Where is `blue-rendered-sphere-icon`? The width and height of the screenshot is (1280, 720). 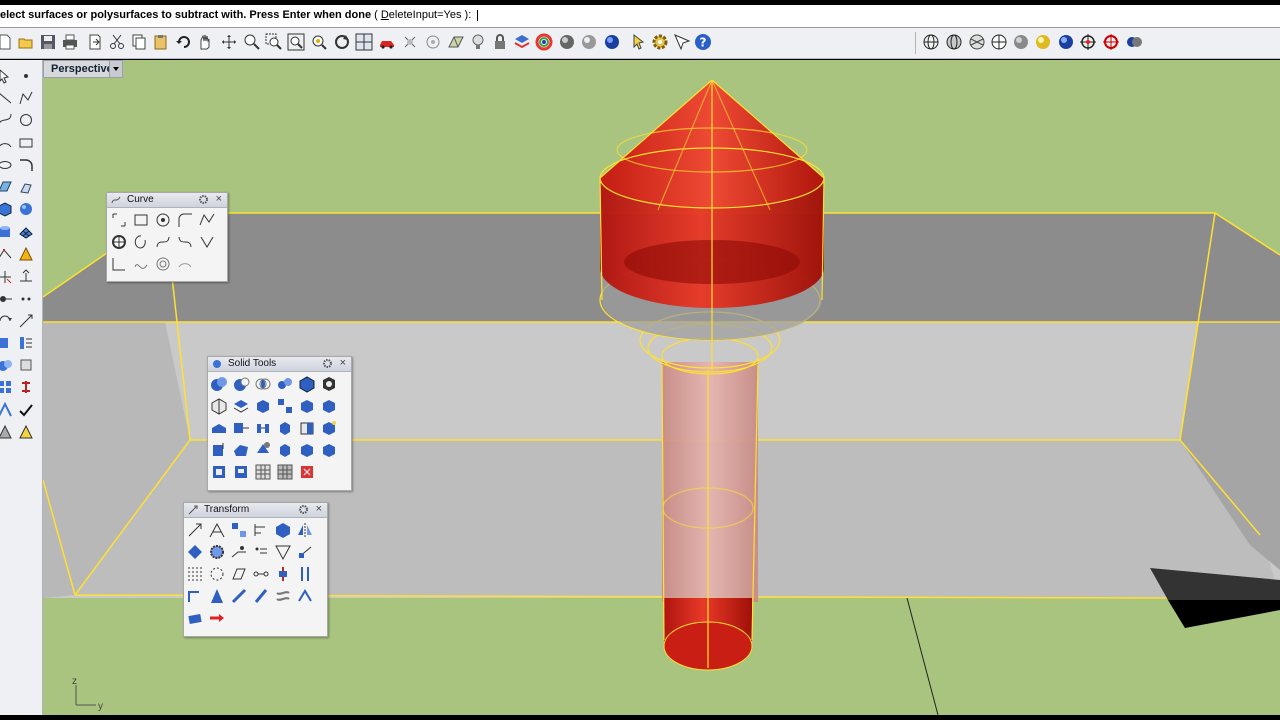 blue-rendered-sphere-icon is located at coordinates (1066, 42).